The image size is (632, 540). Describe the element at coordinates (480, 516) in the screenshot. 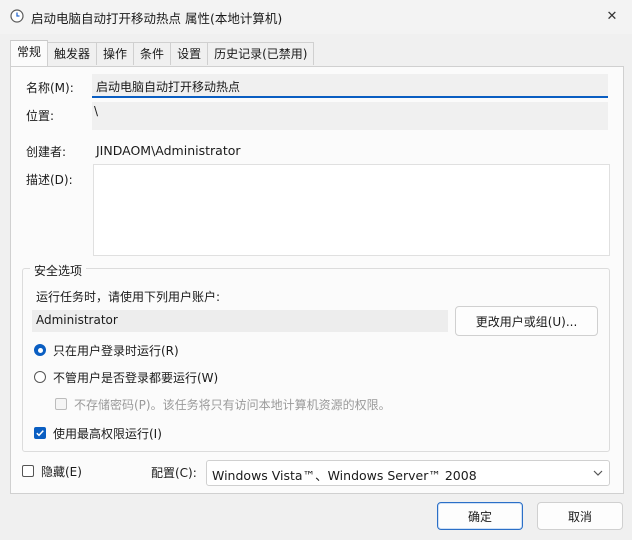

I see `ok-button: 确定` at that location.